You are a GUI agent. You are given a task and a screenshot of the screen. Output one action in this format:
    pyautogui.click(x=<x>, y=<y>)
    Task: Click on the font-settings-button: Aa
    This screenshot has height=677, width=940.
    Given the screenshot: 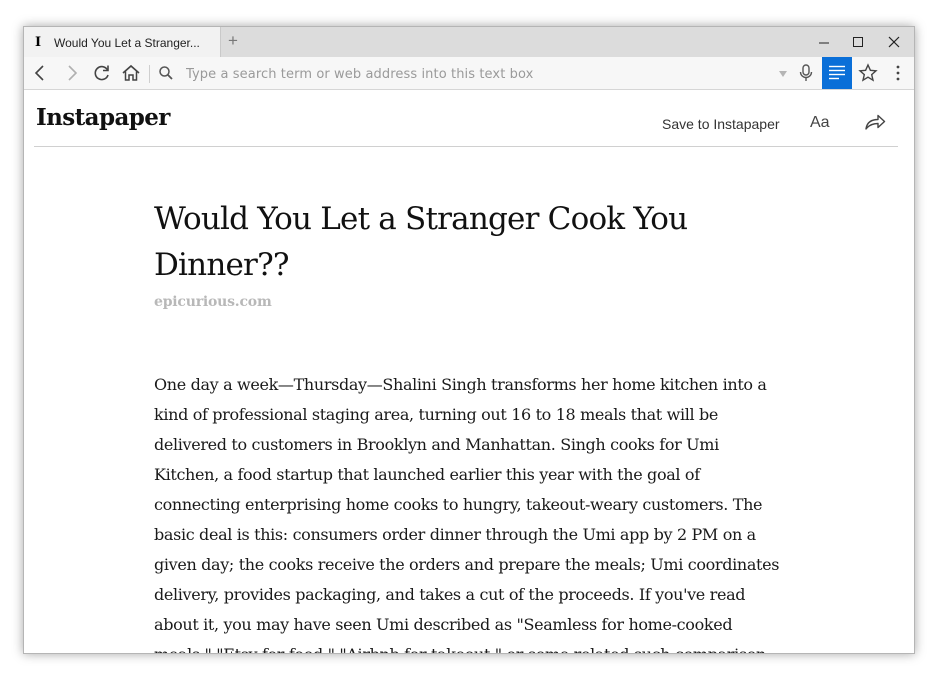 What is the action you would take?
    pyautogui.click(x=820, y=123)
    